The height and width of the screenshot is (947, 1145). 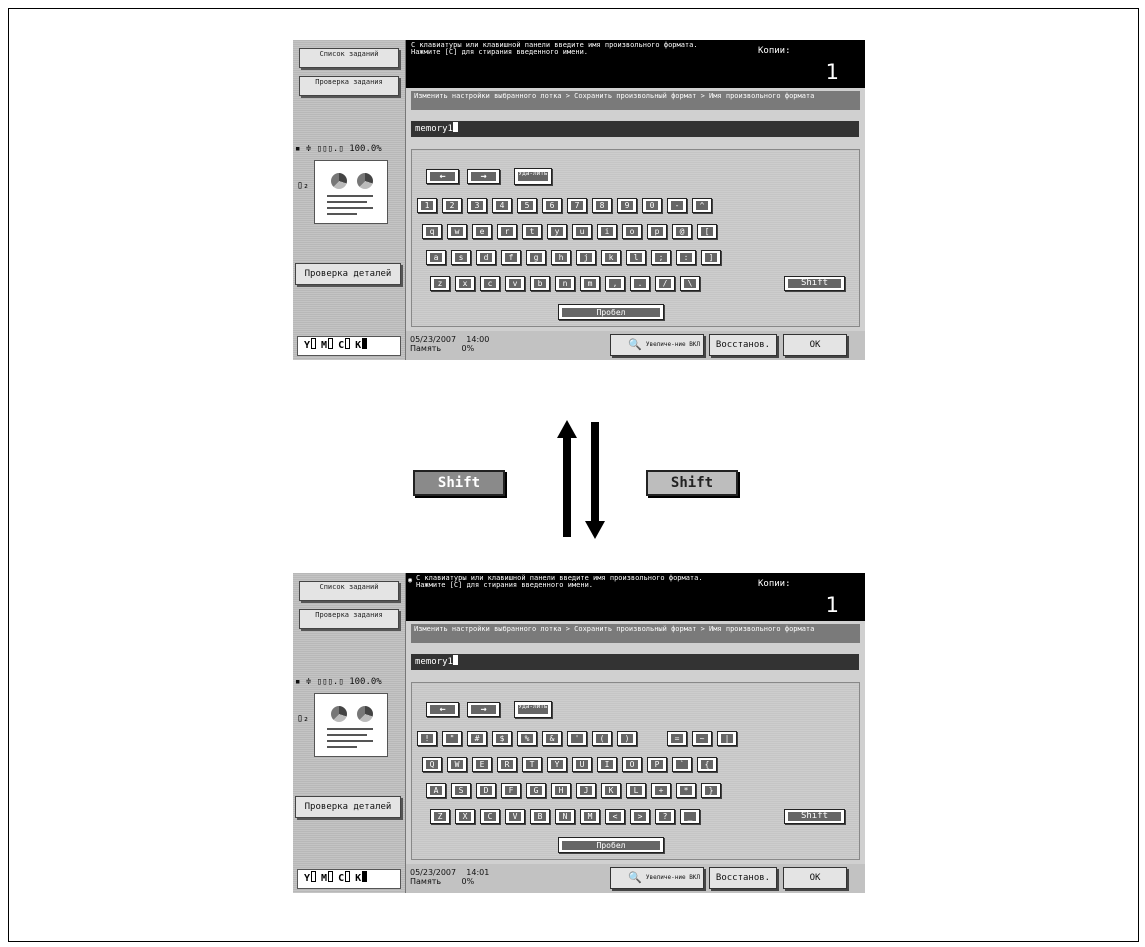 What do you see at coordinates (657, 231) in the screenshot?
I see `key: p` at bounding box center [657, 231].